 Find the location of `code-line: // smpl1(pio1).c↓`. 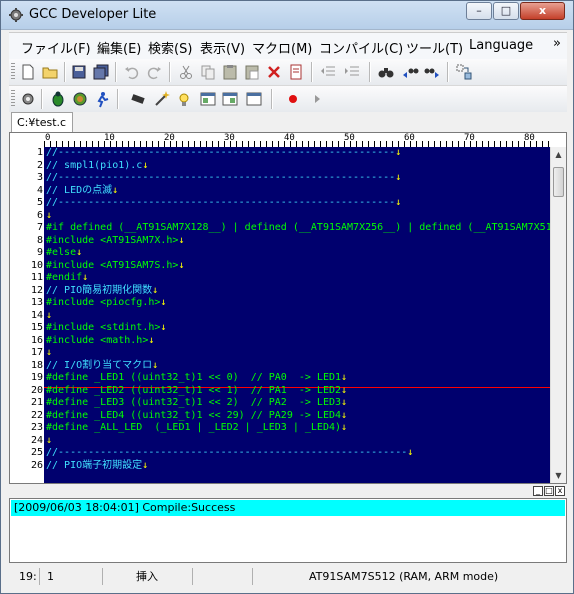

code-line: // smpl1(pio1).c↓ is located at coordinates (97, 166).